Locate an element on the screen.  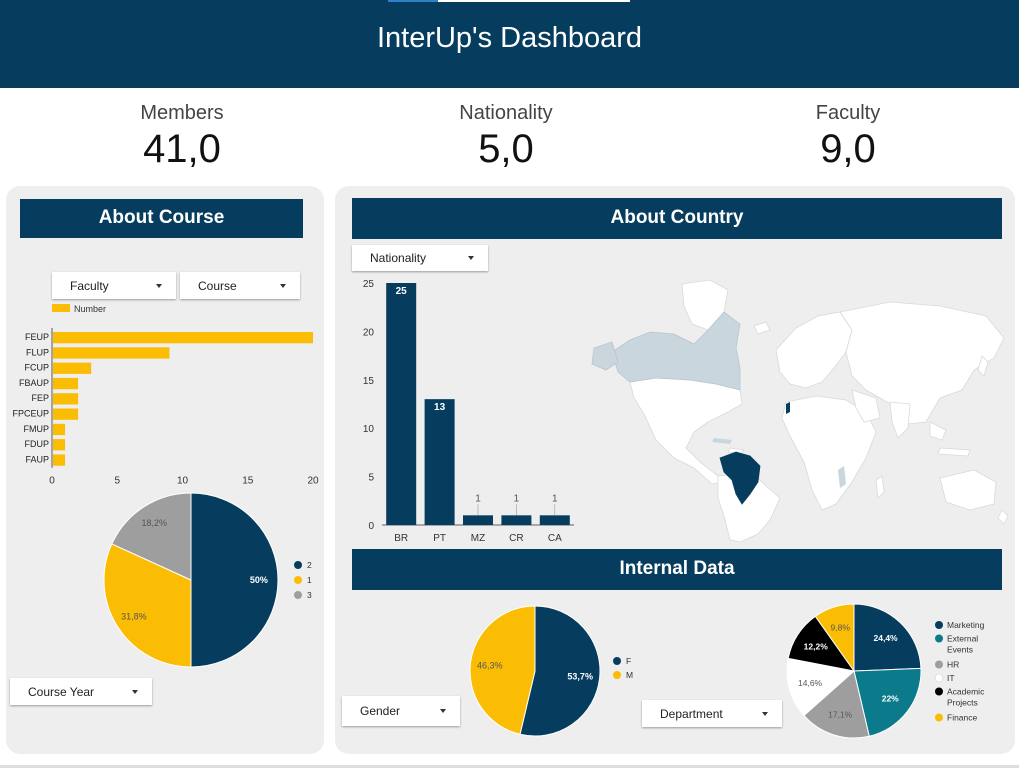
x-tick-label: CR is located at coordinates (516, 538).